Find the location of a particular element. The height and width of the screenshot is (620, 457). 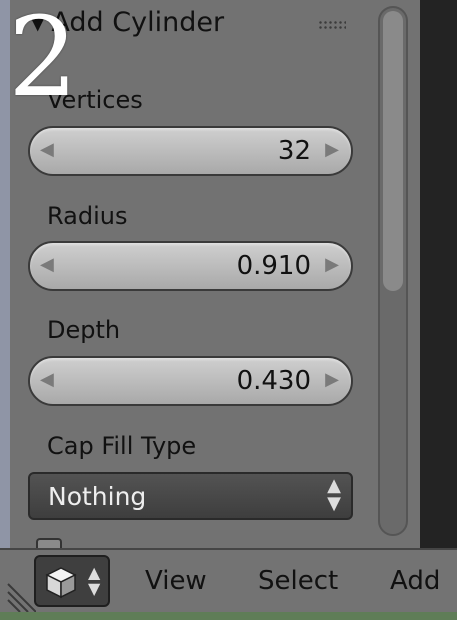

cap-fill-type-value: Nothing is located at coordinates (97, 496).